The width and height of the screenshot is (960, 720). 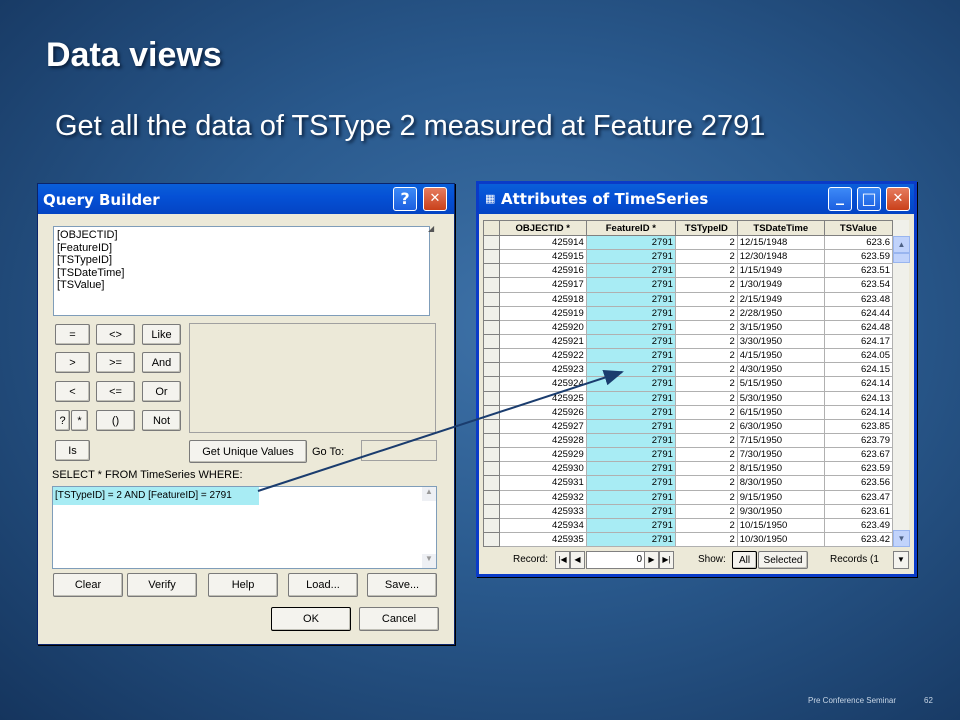 I want to click on cell-tsdatetime: 1/15/1949, so click(x=780, y=271).